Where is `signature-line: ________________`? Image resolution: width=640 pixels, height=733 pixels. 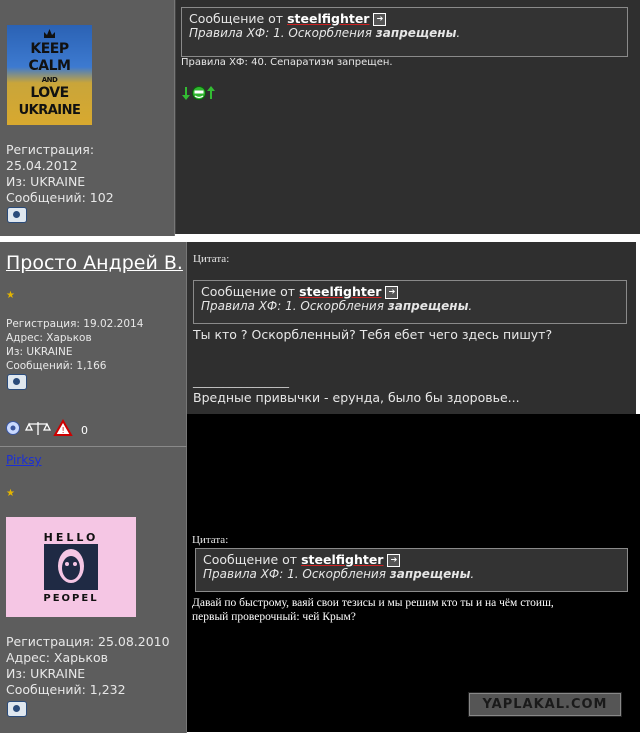 signature-line: ________________ is located at coordinates (241, 381).